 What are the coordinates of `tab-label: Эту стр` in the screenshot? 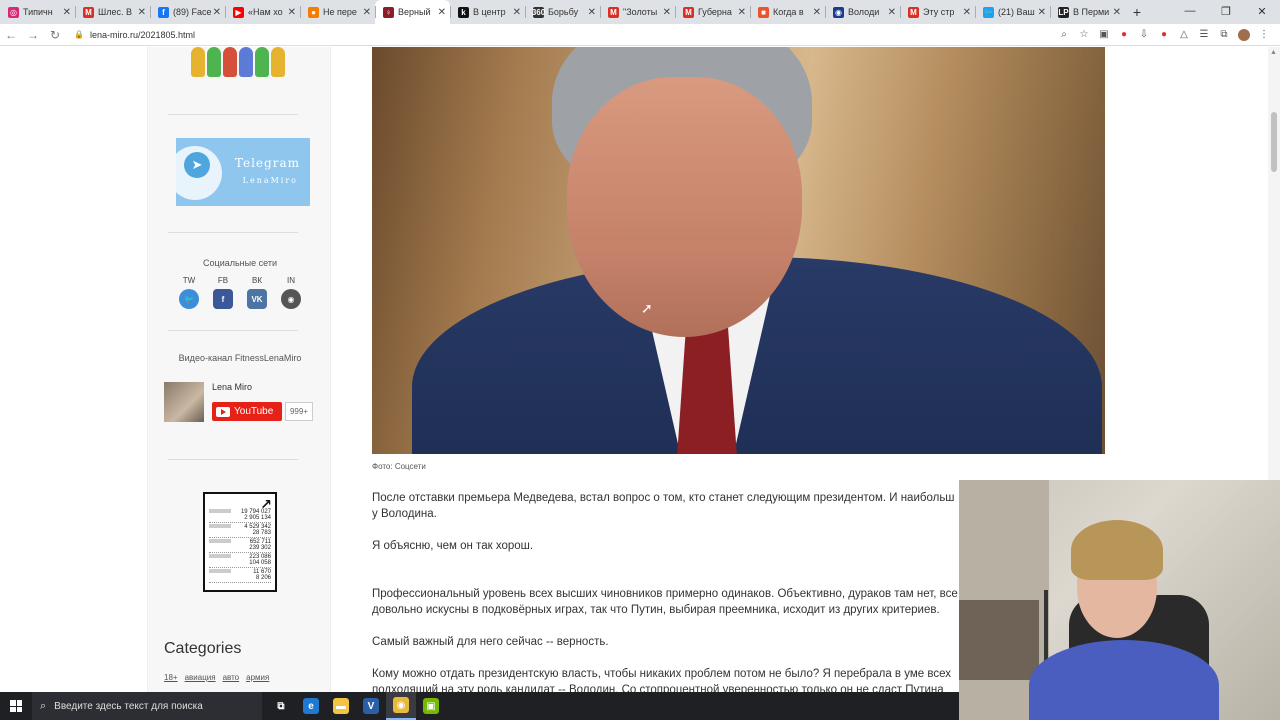 It's located at (939, 12).